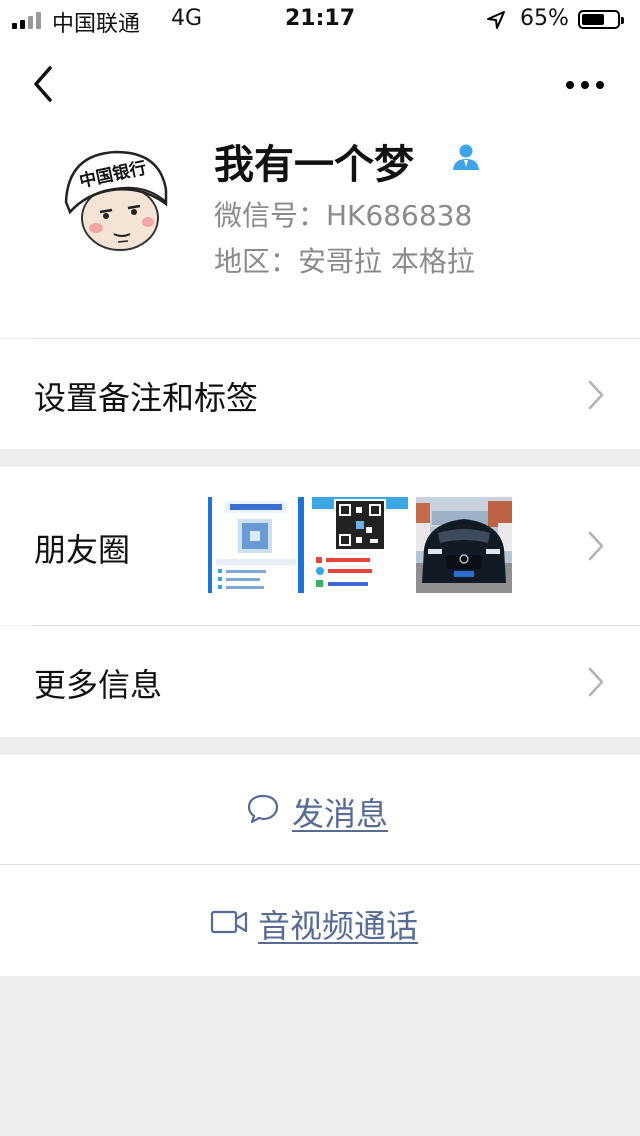 This screenshot has height=1136, width=640. I want to click on more-options-icon, so click(585, 85).